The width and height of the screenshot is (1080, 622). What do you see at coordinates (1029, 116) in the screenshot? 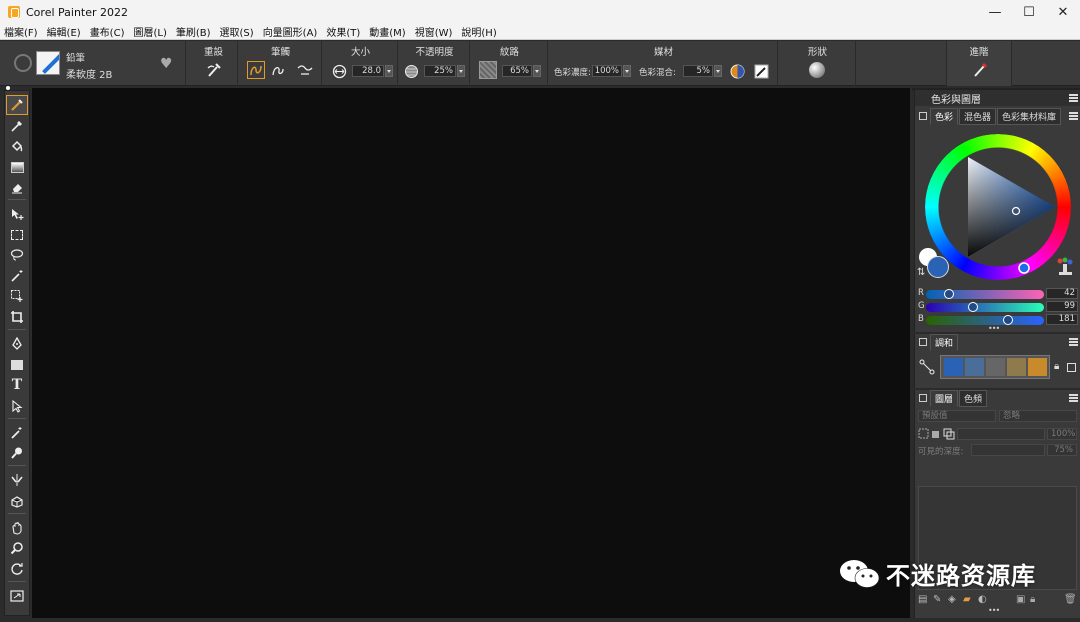
I see `tab-color-sets: 色彩集材料庫` at bounding box center [1029, 116].